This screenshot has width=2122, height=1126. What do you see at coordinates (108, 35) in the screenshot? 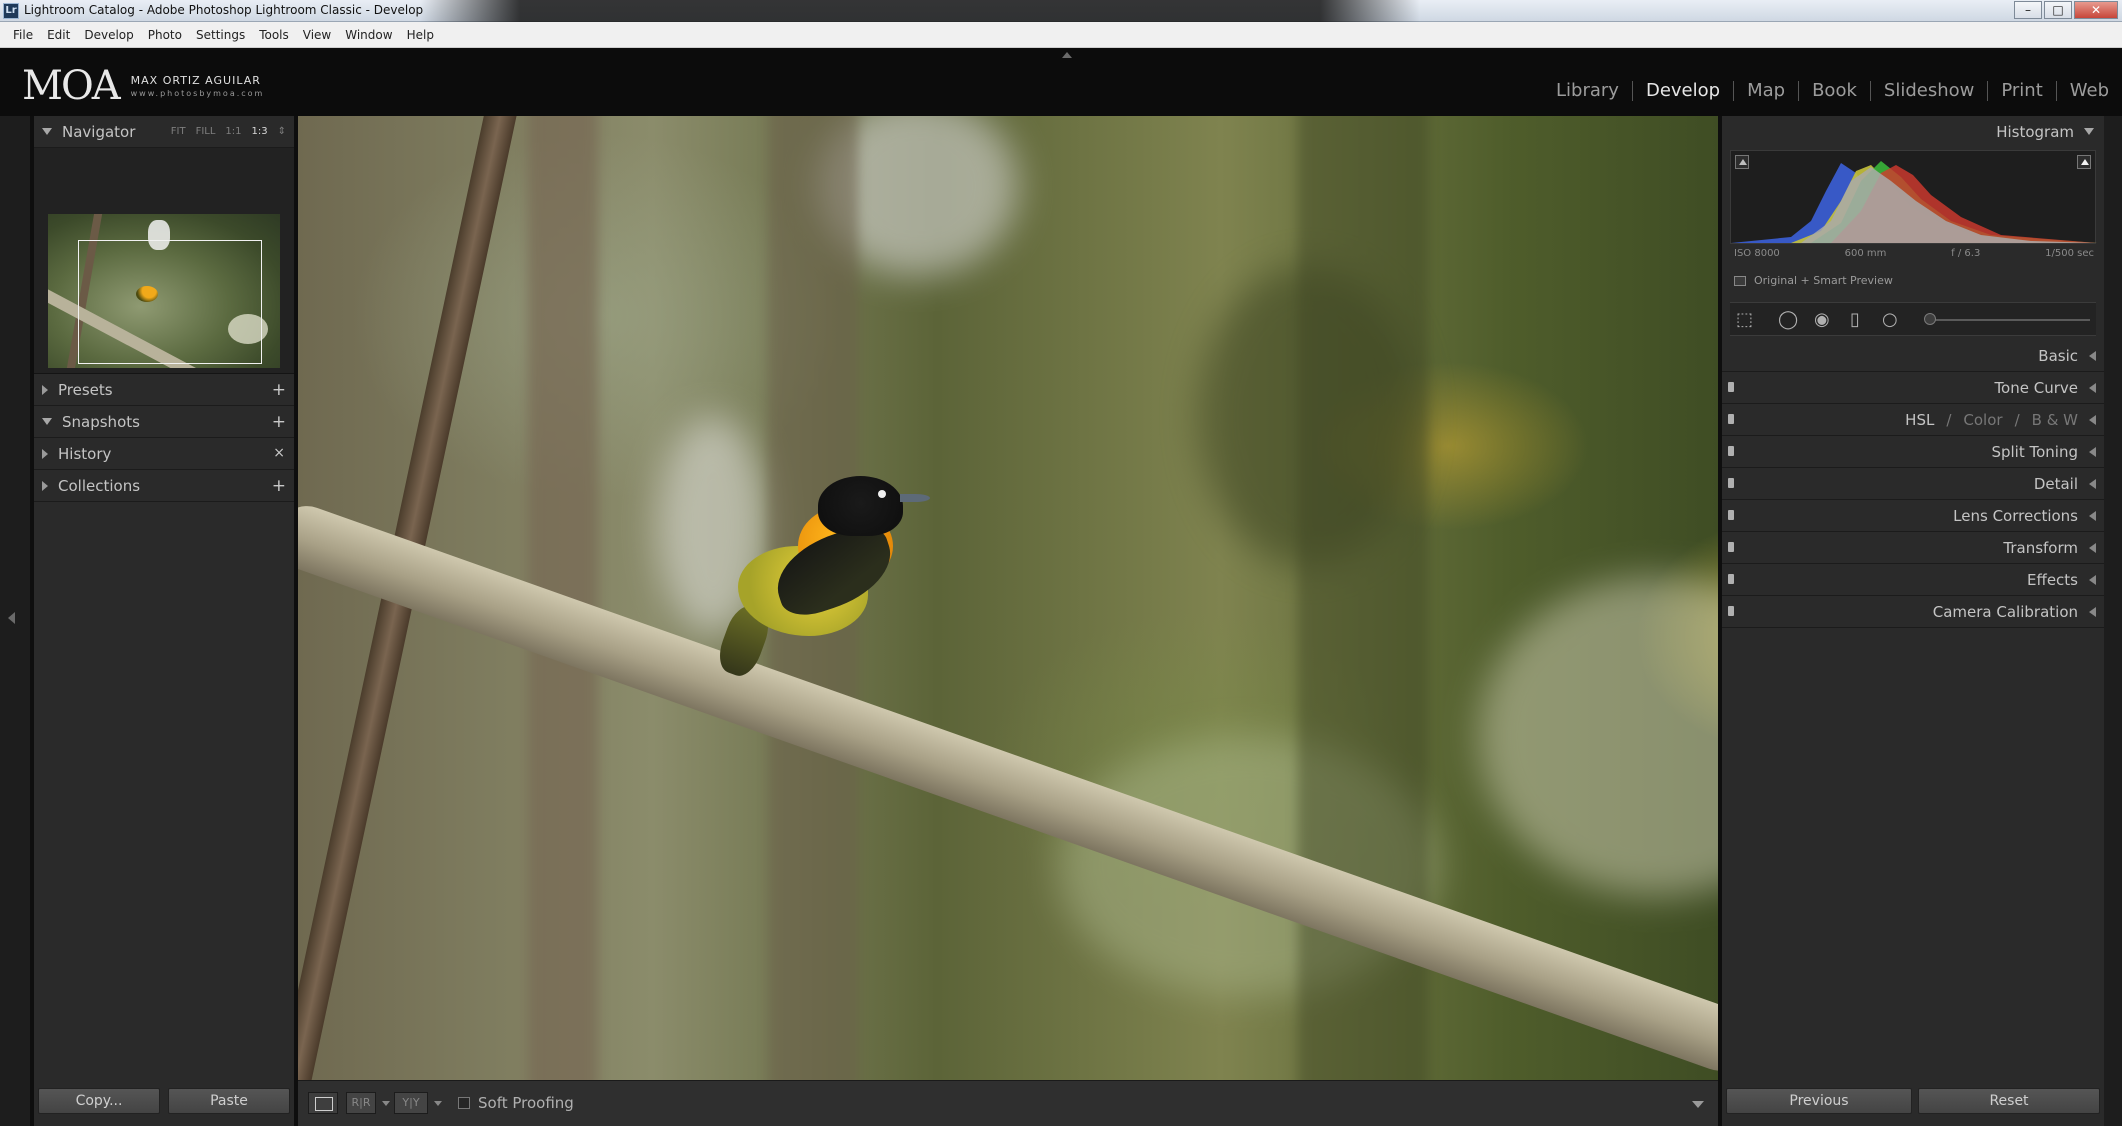
I see `menu-develop: Develop` at bounding box center [108, 35].